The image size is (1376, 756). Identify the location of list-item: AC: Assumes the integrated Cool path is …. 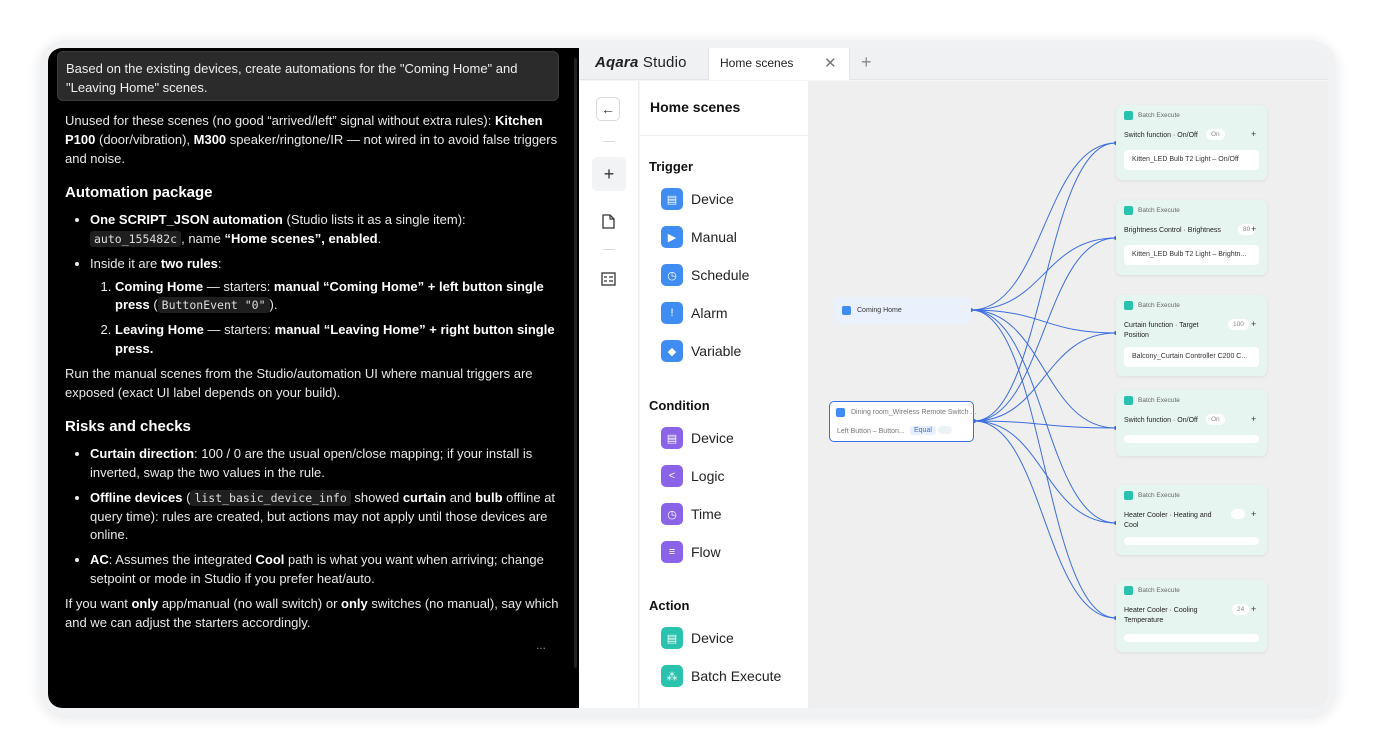
(325, 570).